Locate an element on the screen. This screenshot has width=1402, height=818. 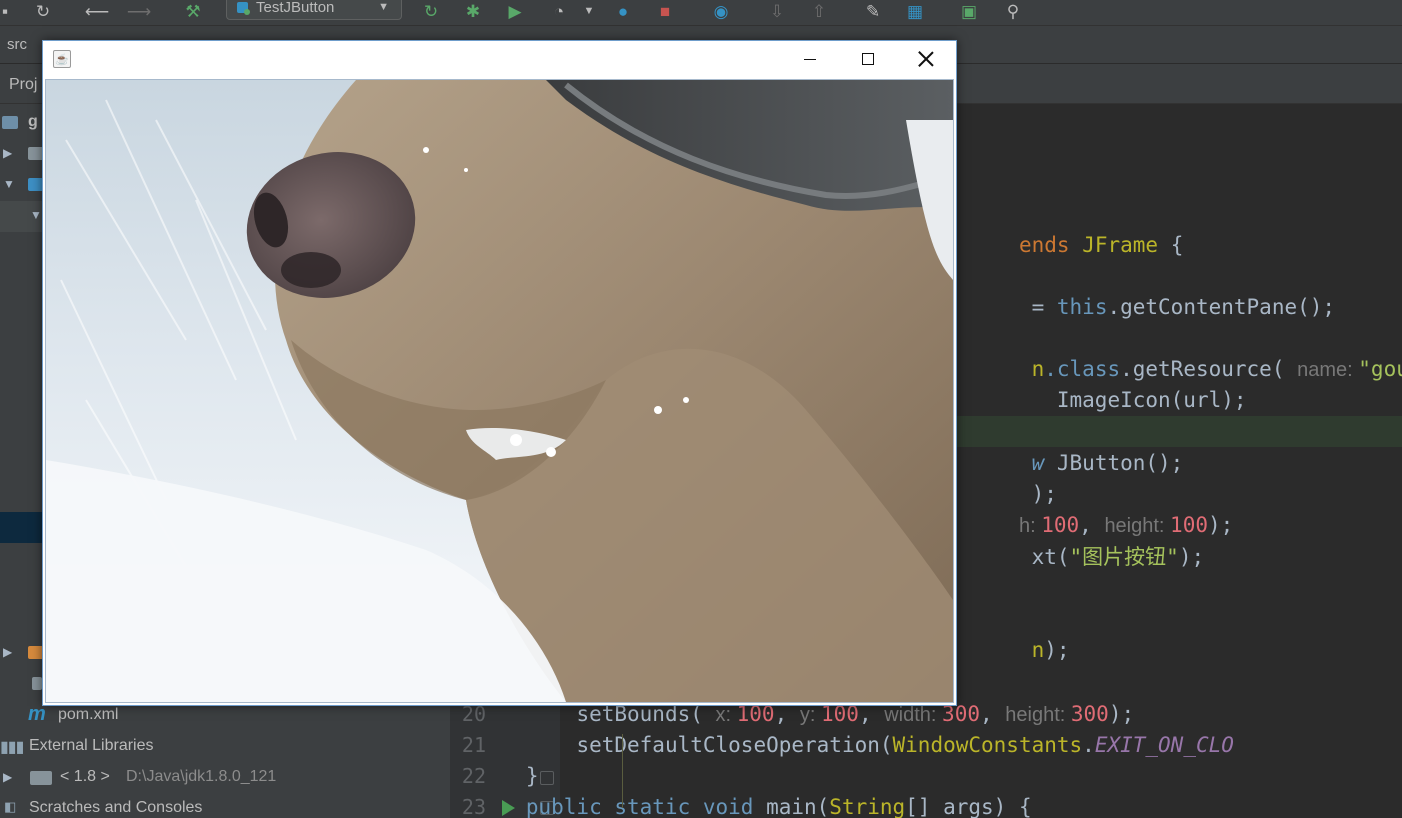
tree-row-jdk: ▶ < 1.8 > D:\Java\jdk1.8.0_121 is located at coordinates (225, 778).